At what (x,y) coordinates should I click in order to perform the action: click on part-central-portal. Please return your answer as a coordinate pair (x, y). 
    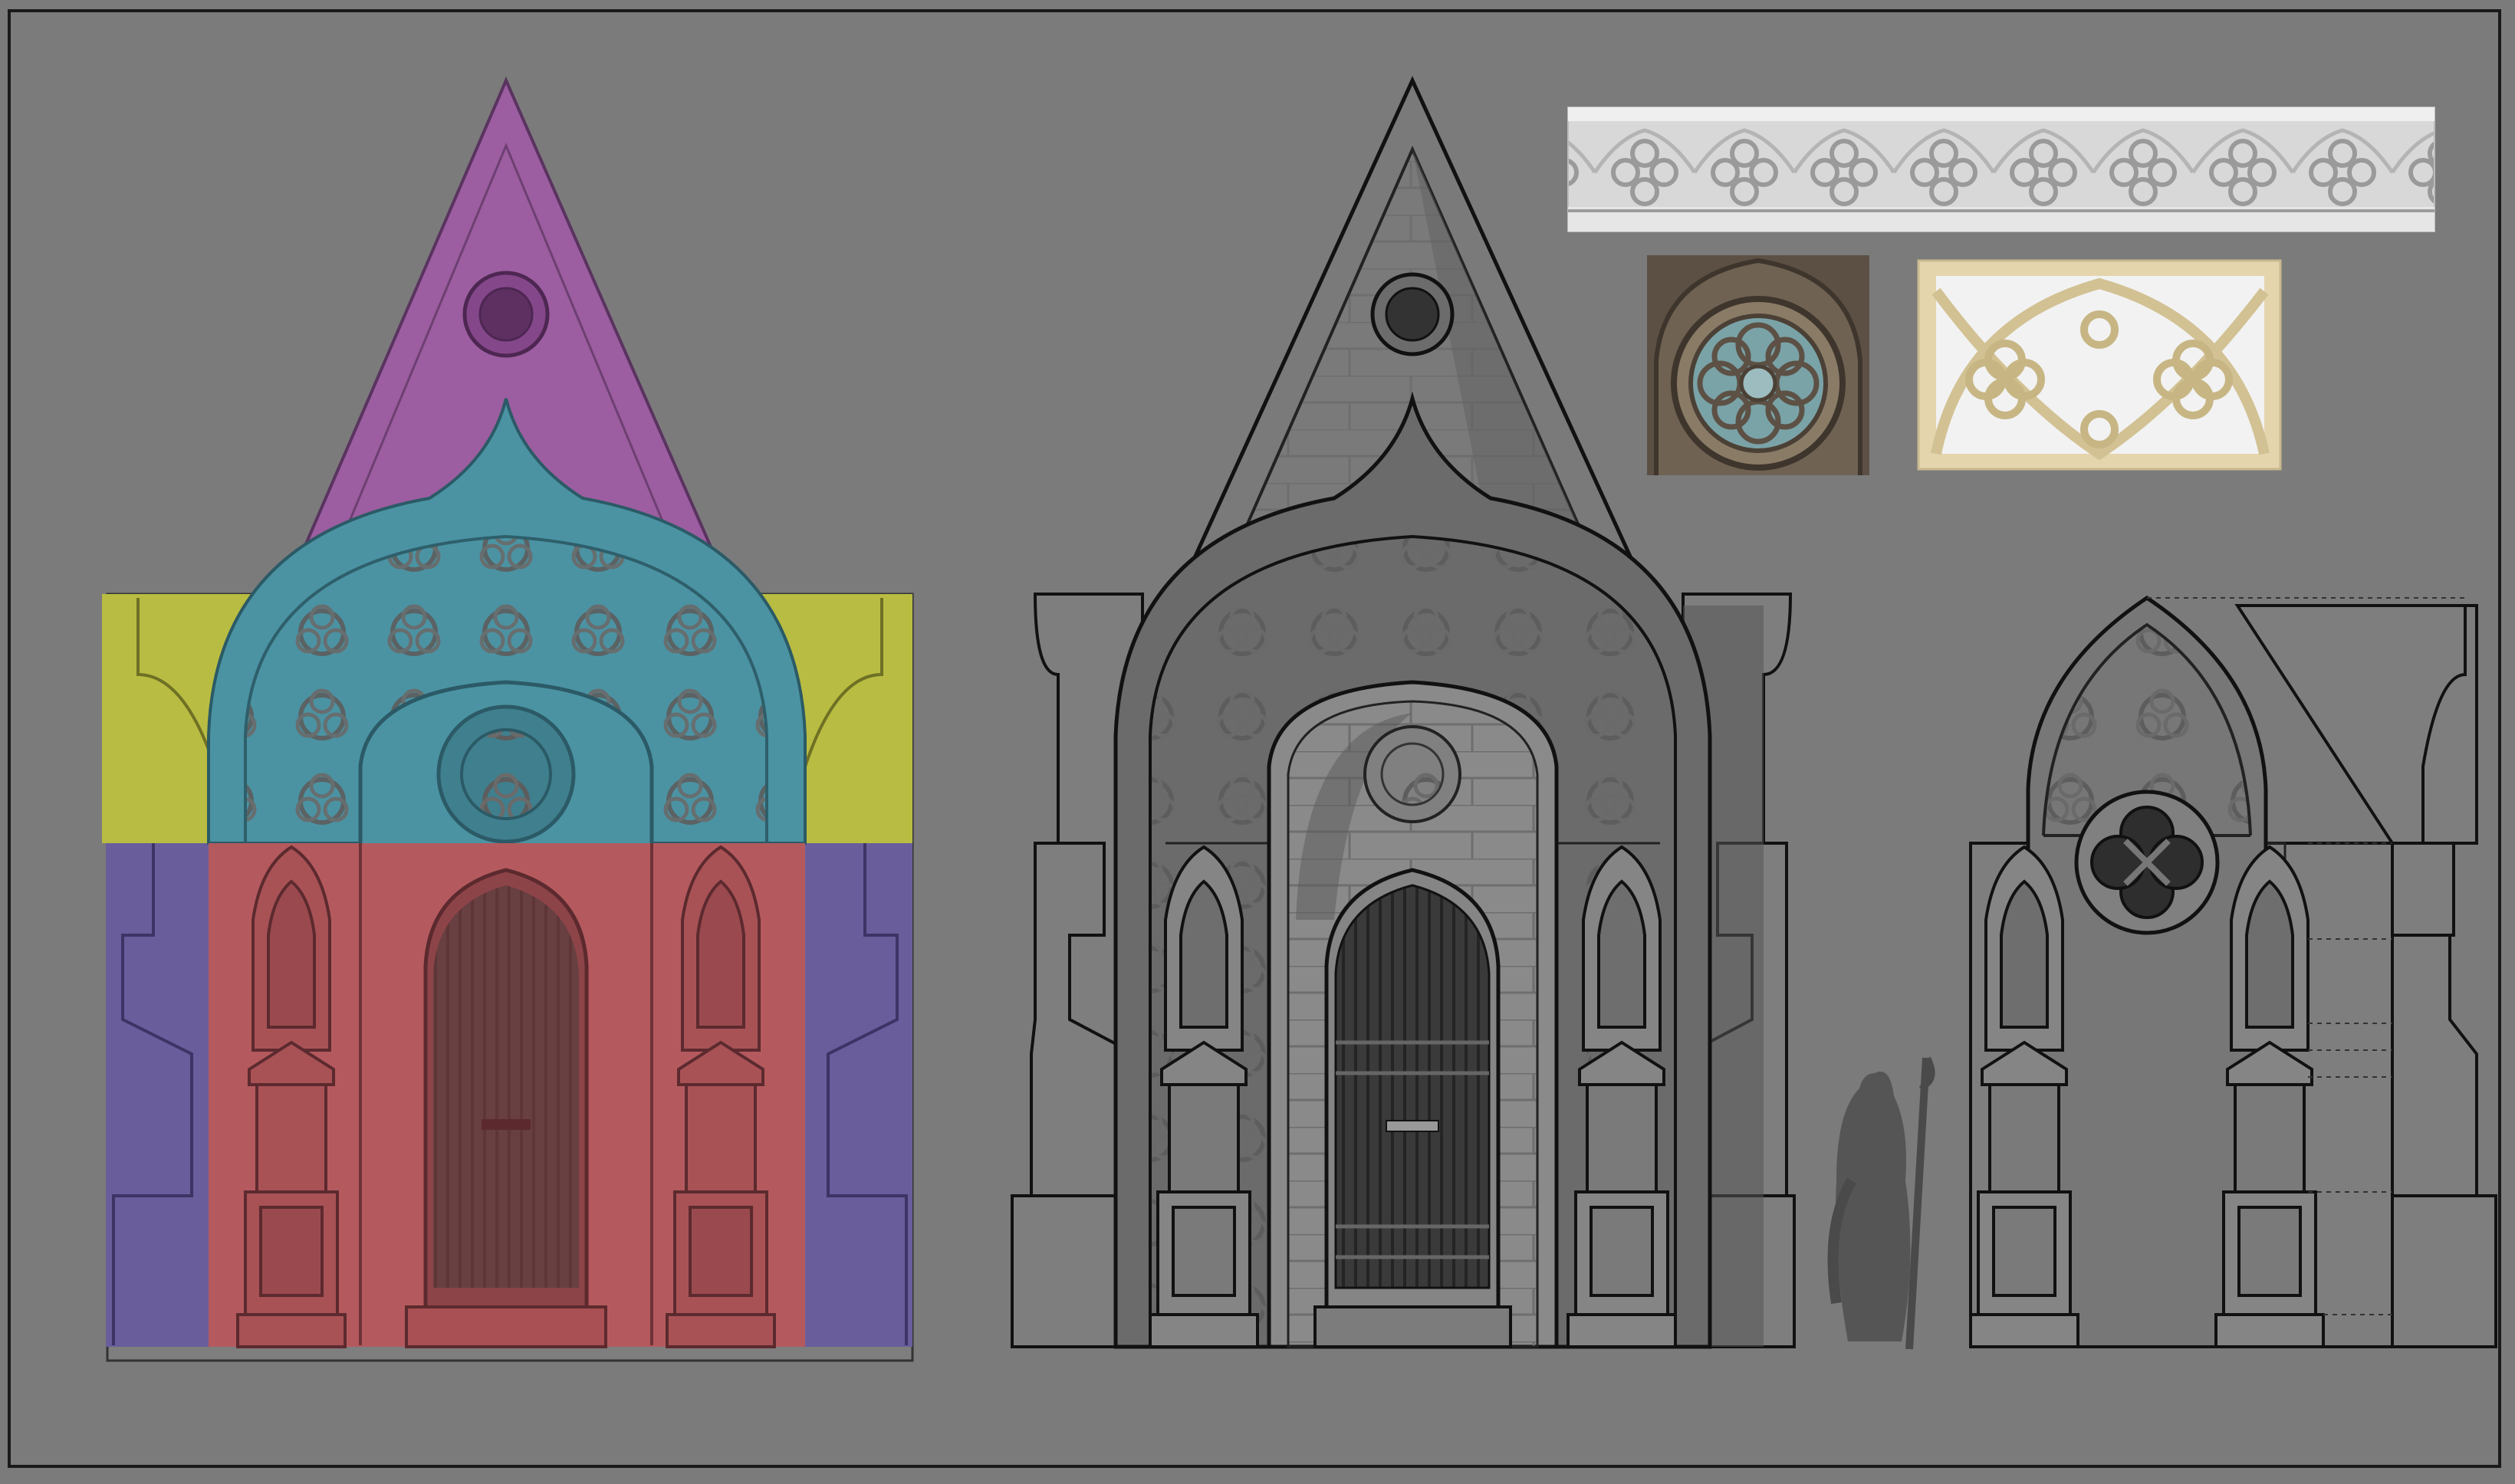
    Looking at the image, I should click on (507, 1095).